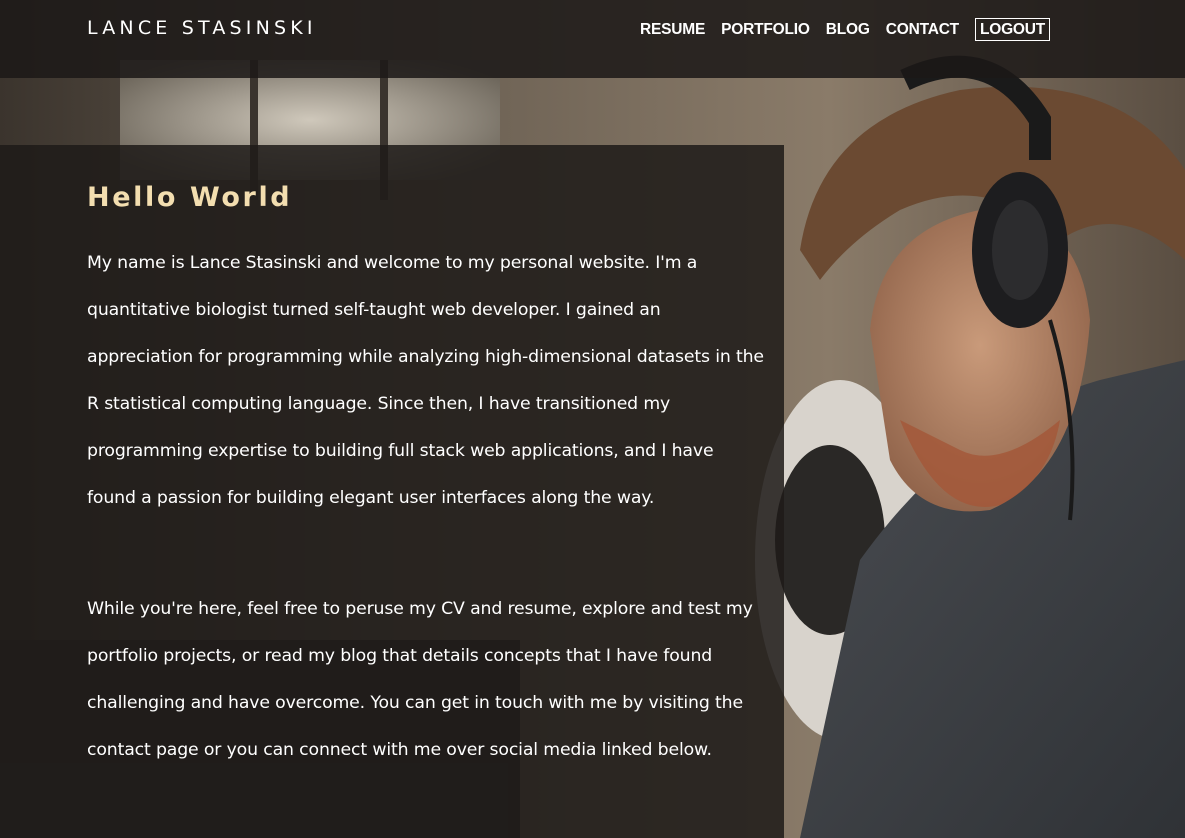 The image size is (1185, 838). What do you see at coordinates (922, 30) in the screenshot?
I see `nav-contact-link: CONTACT` at bounding box center [922, 30].